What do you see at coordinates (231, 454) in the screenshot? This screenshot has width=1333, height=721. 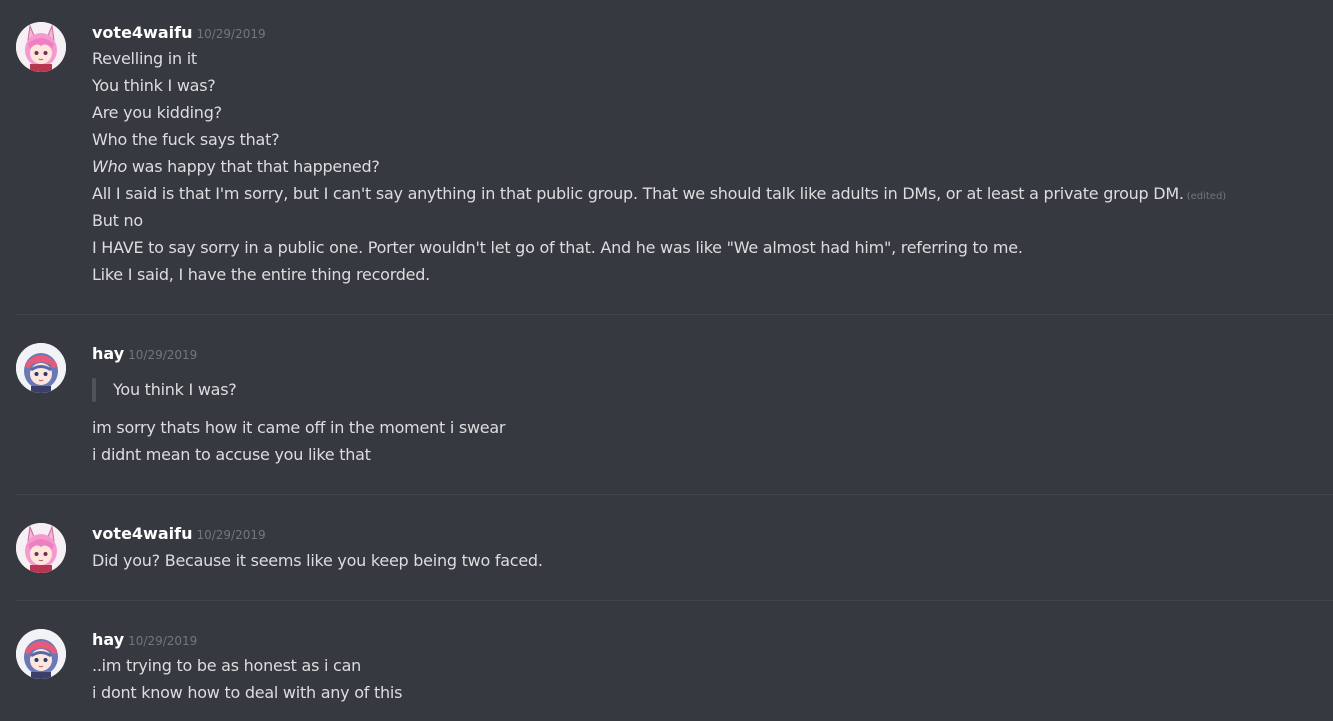 I see `message-text: i didnt mean to accuse you like that` at bounding box center [231, 454].